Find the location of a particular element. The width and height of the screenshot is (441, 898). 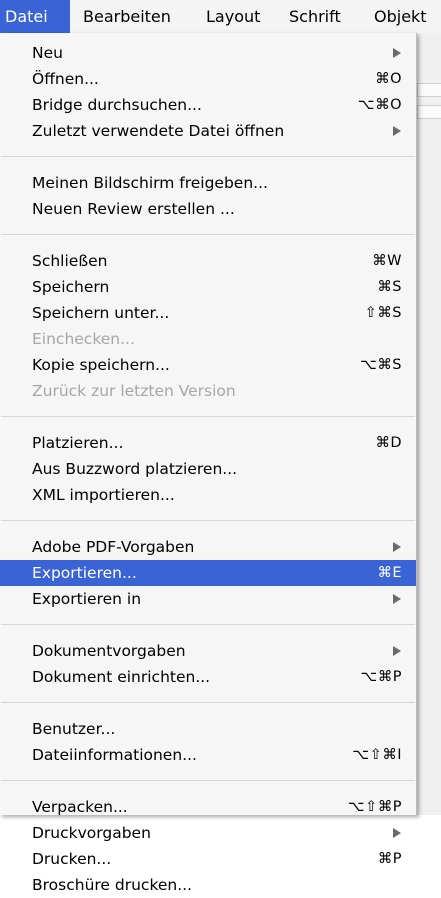

menu-item-speichern-unter: Speichern unter... ⇧⌘S is located at coordinates (208, 313).